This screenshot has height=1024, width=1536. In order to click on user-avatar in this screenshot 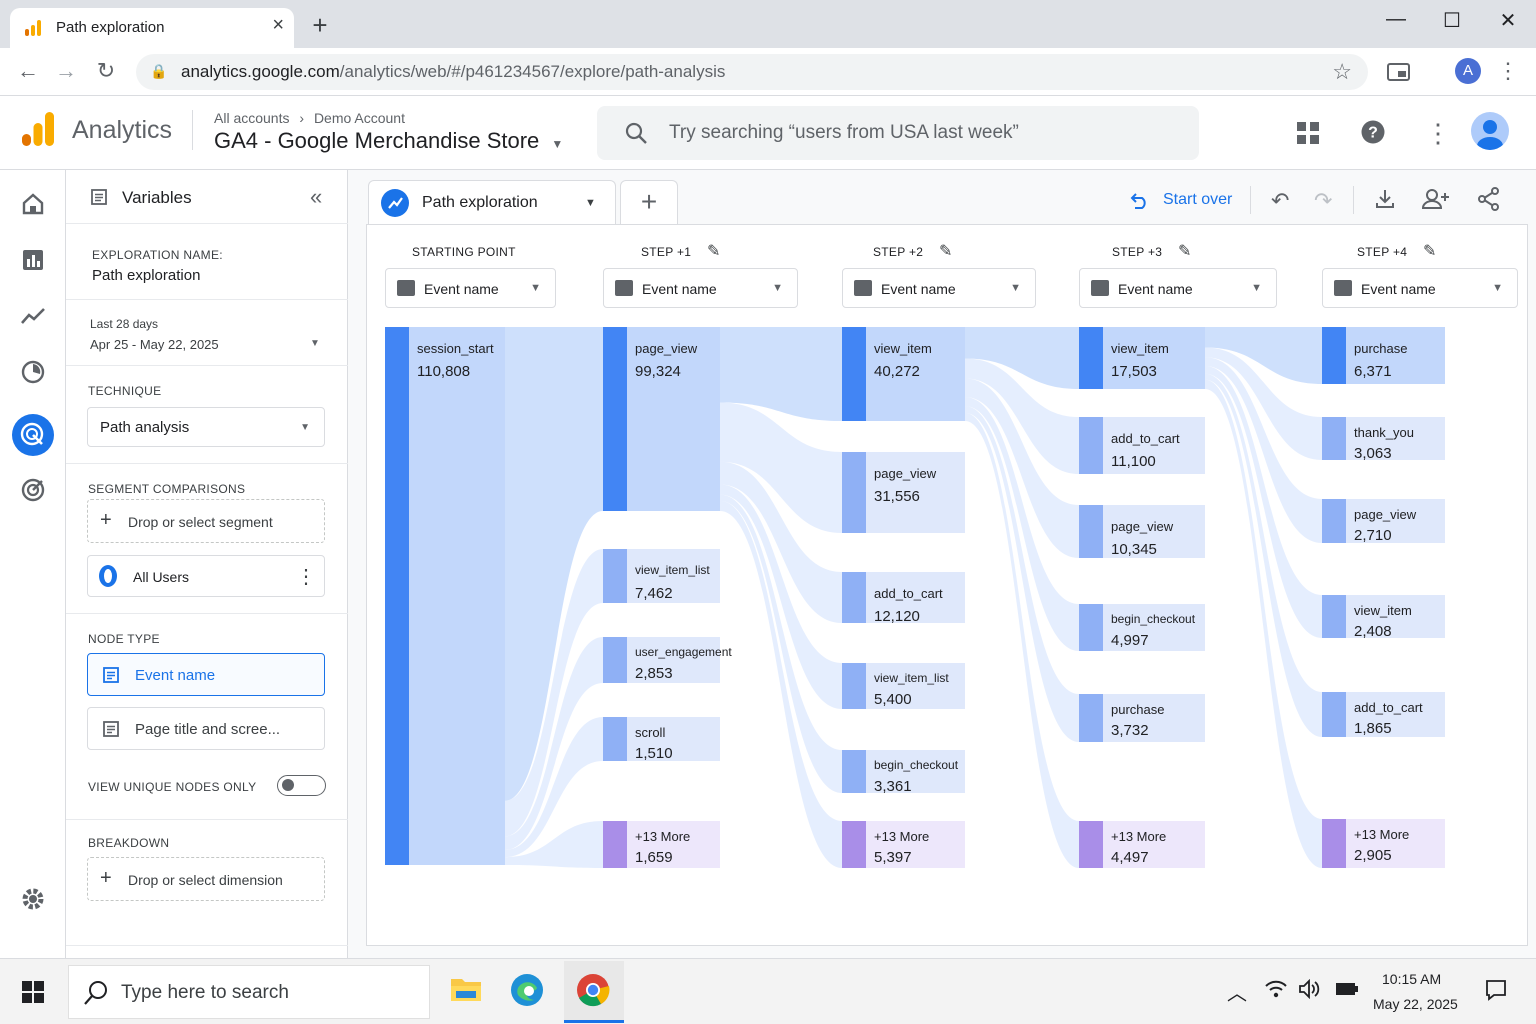, I will do `click(1490, 131)`.